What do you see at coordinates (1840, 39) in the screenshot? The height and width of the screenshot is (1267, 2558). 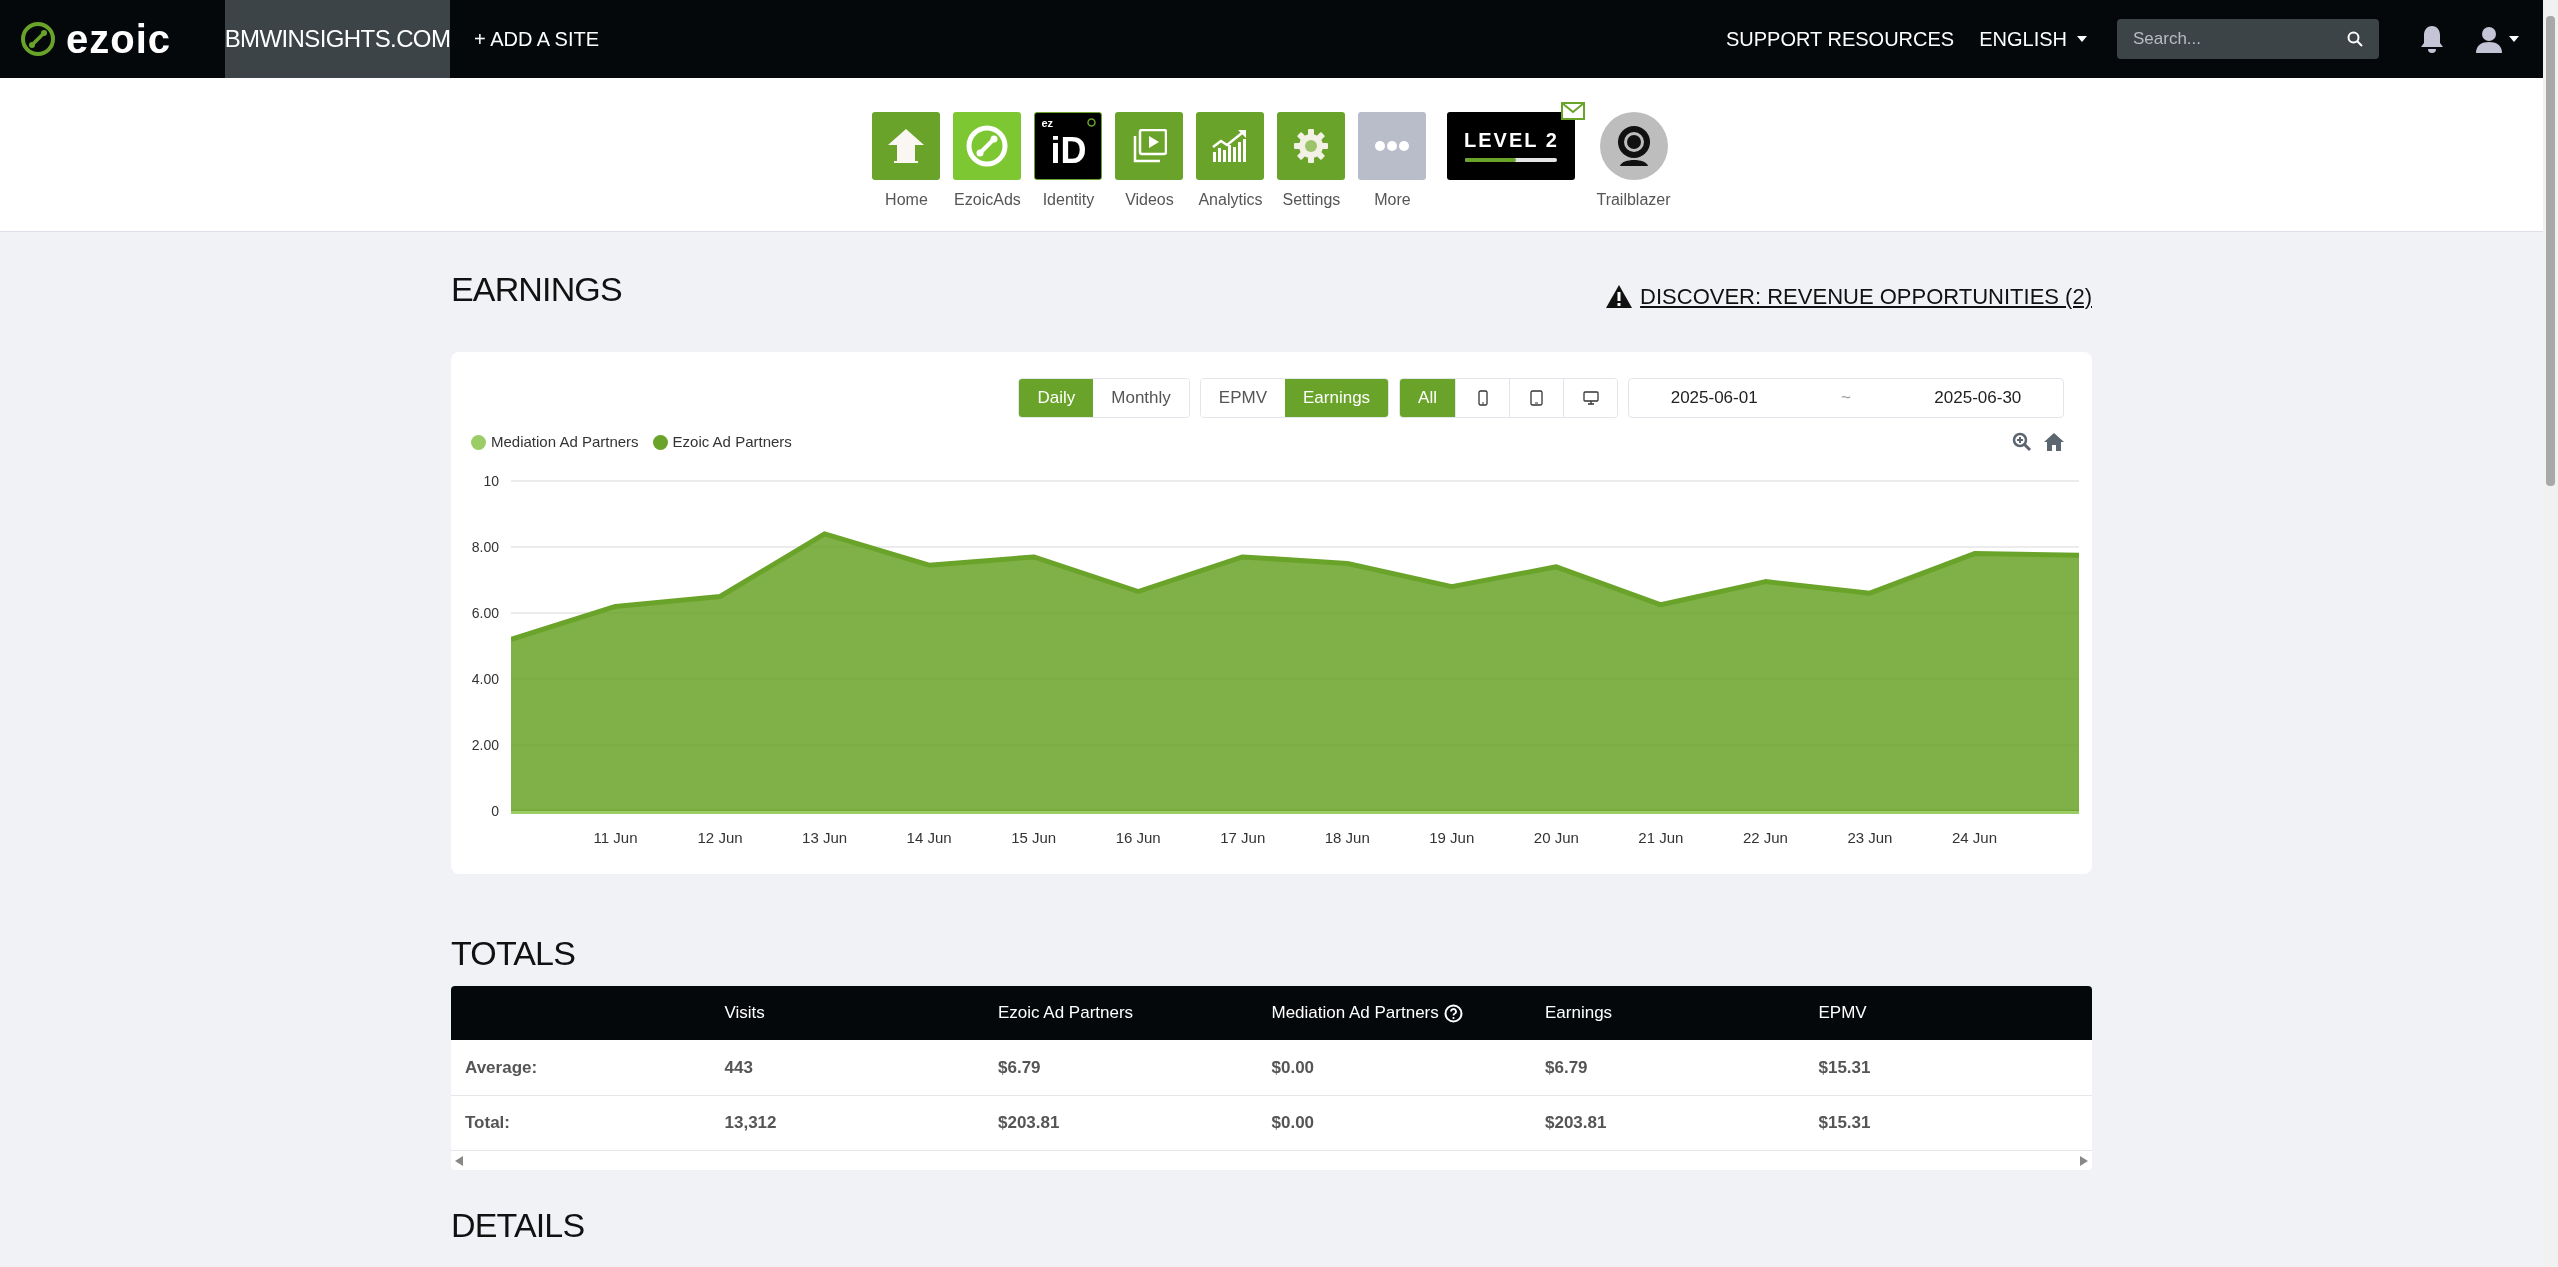 I see `support-link: SUPPORT RESOURCES` at bounding box center [1840, 39].